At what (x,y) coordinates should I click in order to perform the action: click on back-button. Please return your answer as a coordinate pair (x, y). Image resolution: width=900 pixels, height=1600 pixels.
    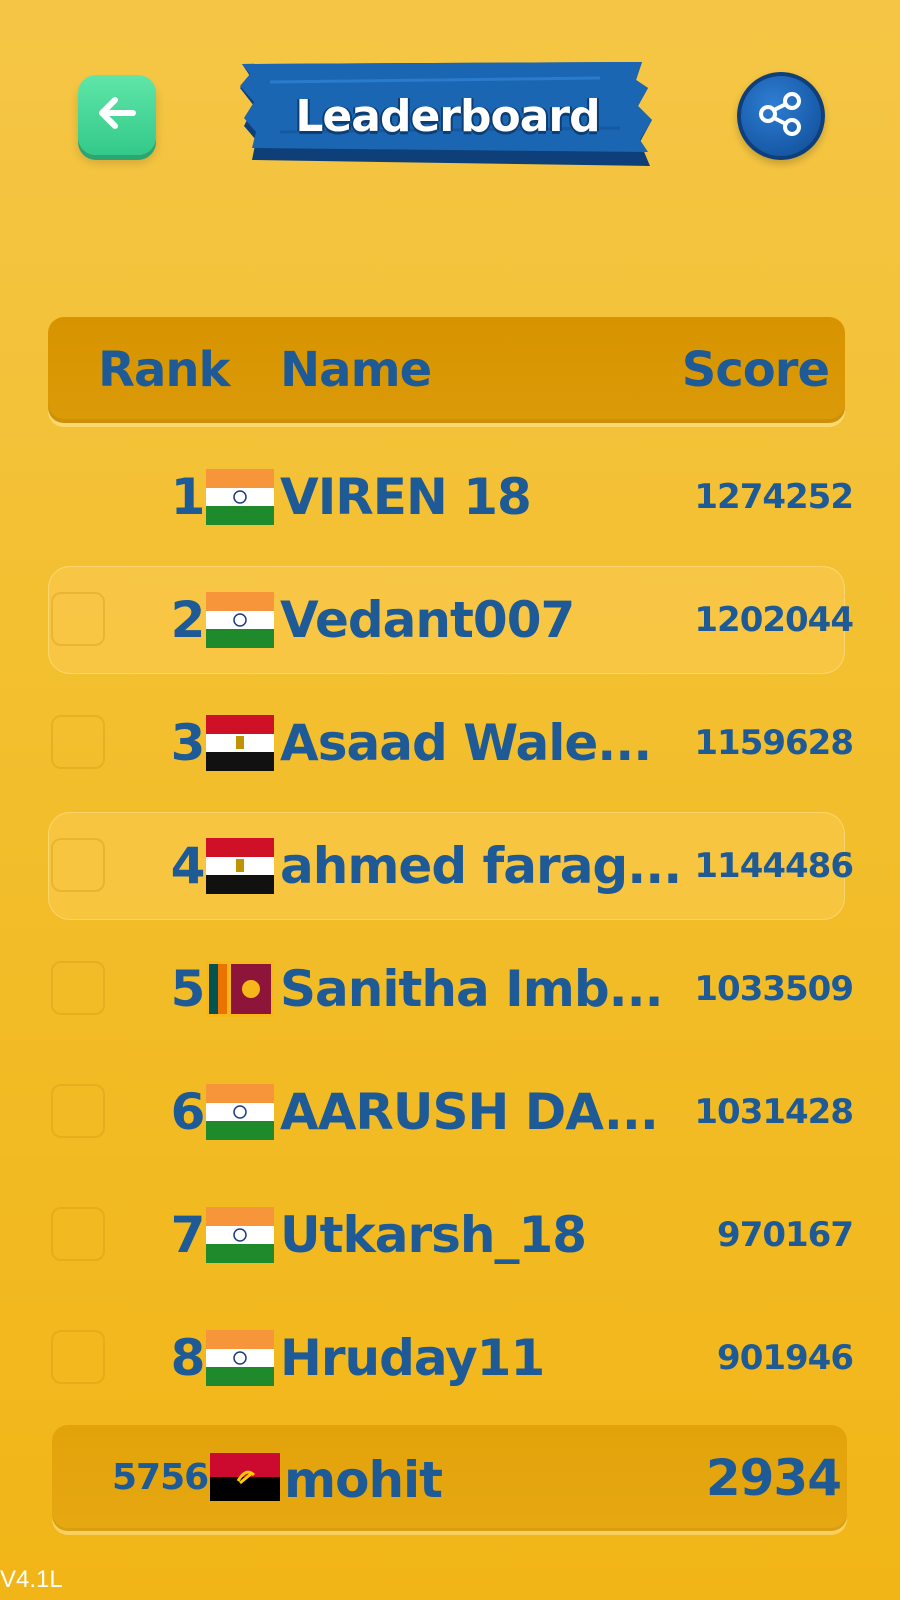
    Looking at the image, I should click on (117, 115).